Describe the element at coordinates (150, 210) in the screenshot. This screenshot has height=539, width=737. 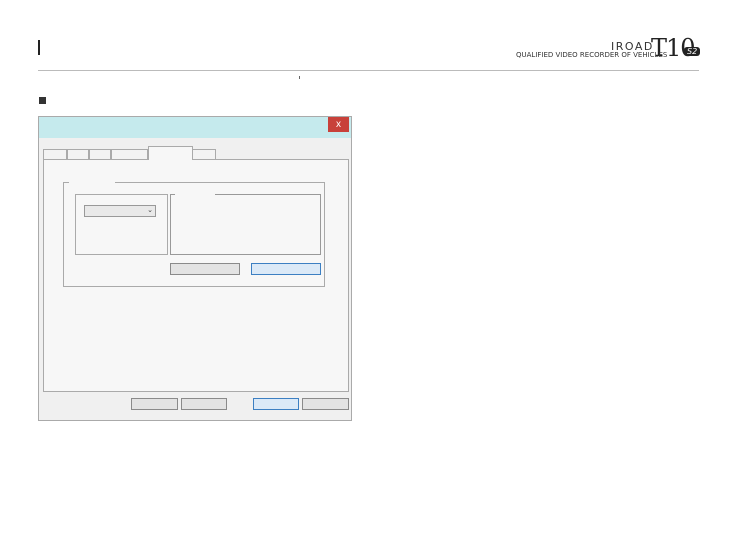
I see `chevron-down-icon: ⌄` at that location.